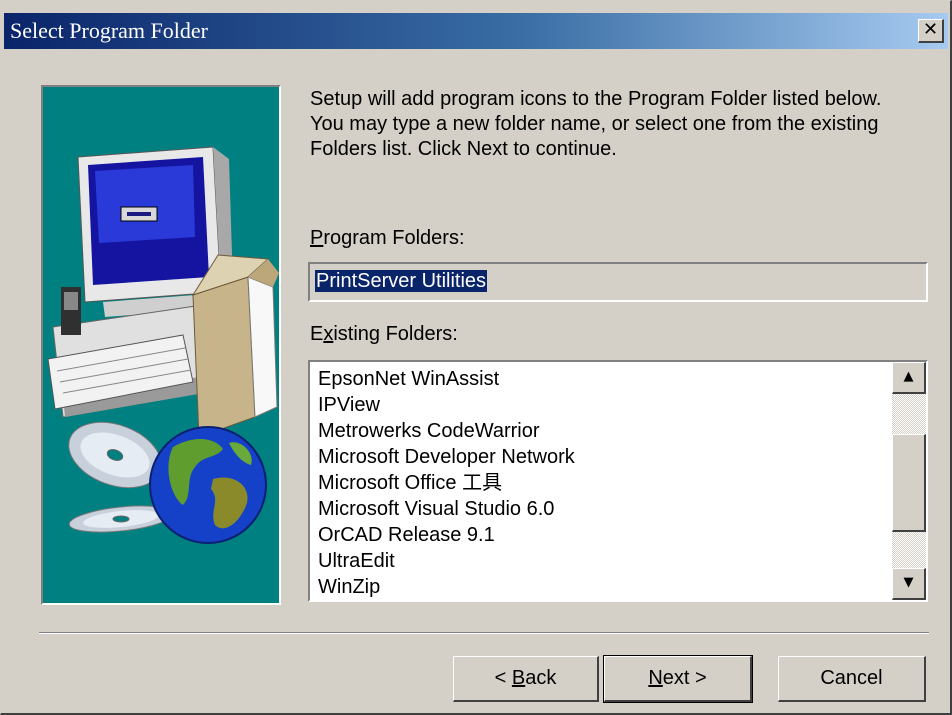 This screenshot has width=952, height=715. I want to click on list-item: OrCAD Release 9.1, so click(446, 535).